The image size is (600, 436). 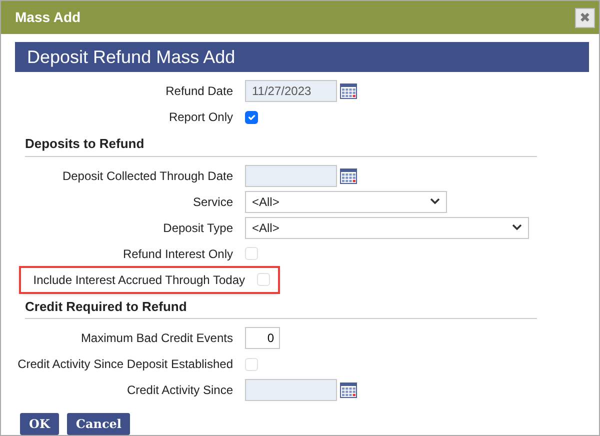 What do you see at coordinates (98, 424) in the screenshot?
I see `dialog-button: Cancel` at bounding box center [98, 424].